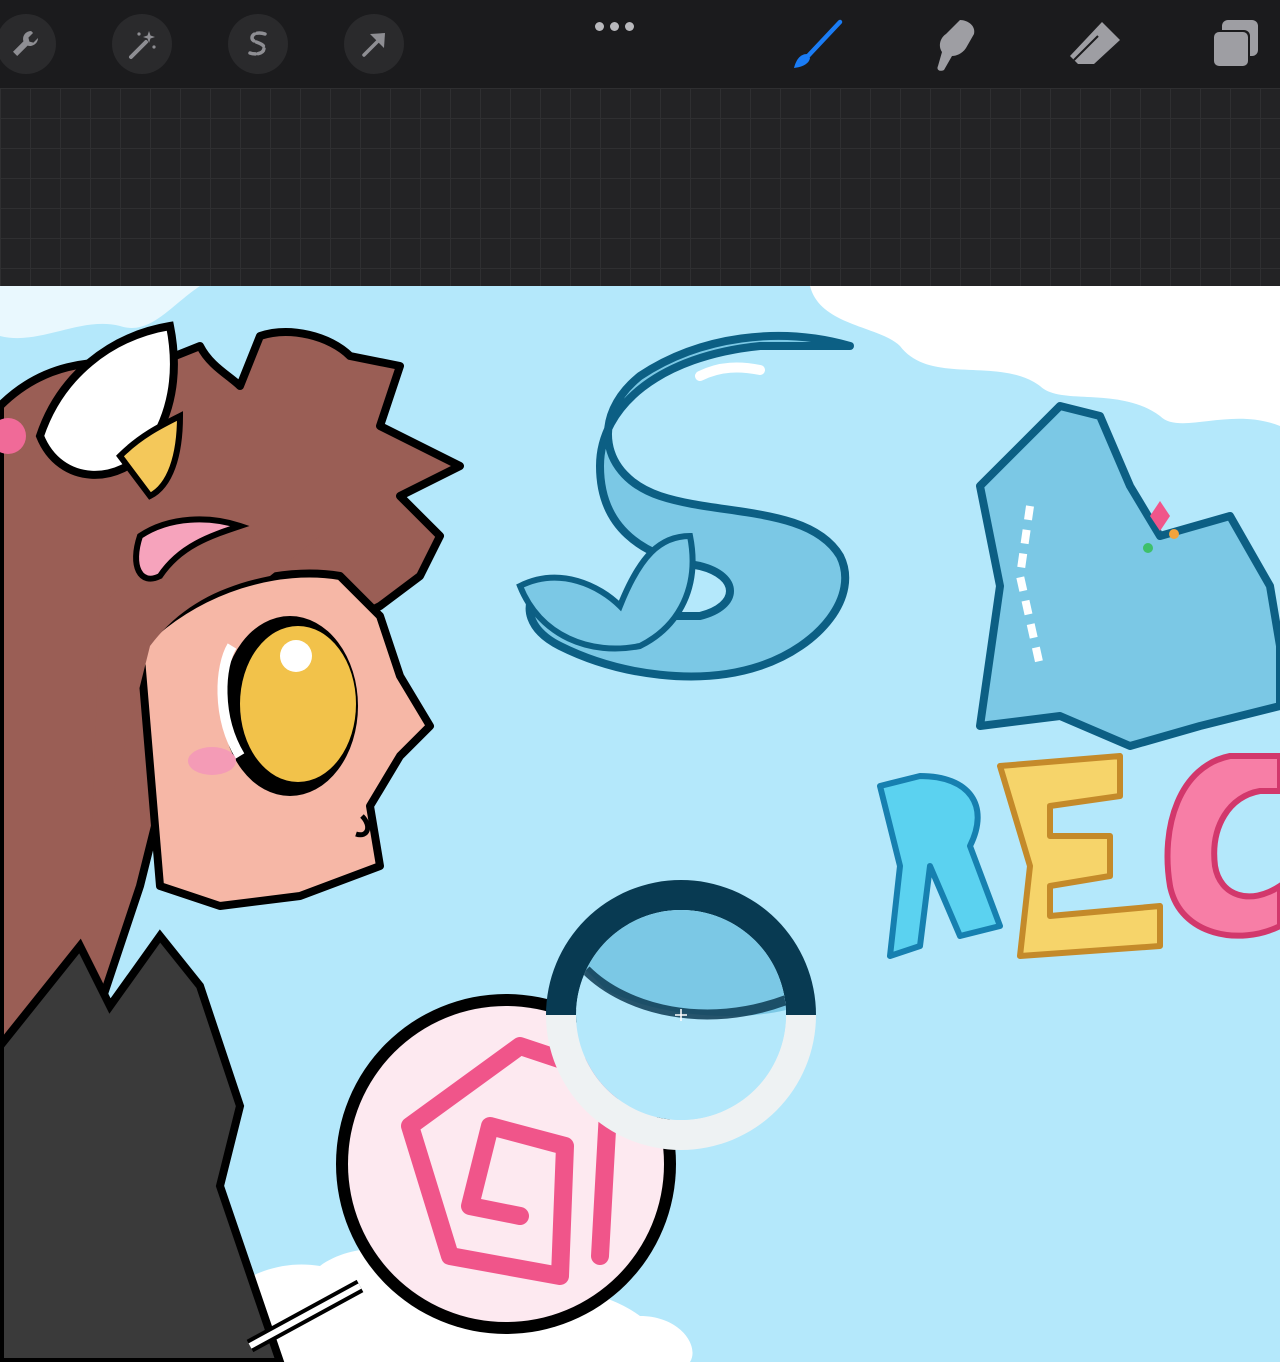  I want to click on character-eye-highlight, so click(296, 656).